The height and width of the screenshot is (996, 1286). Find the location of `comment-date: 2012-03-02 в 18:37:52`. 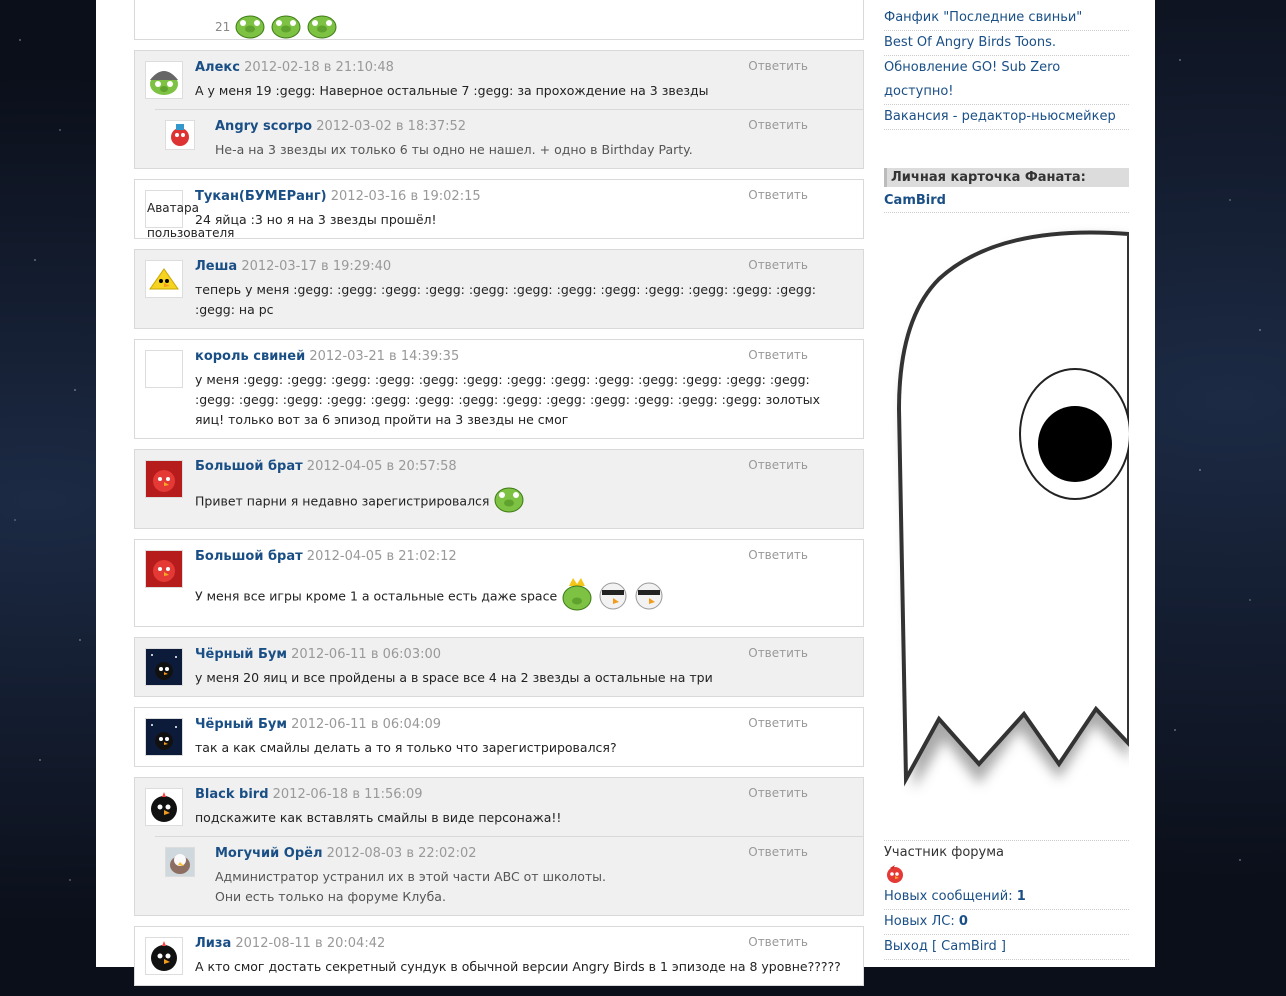

comment-date: 2012-03-02 в 18:37:52 is located at coordinates (391, 126).